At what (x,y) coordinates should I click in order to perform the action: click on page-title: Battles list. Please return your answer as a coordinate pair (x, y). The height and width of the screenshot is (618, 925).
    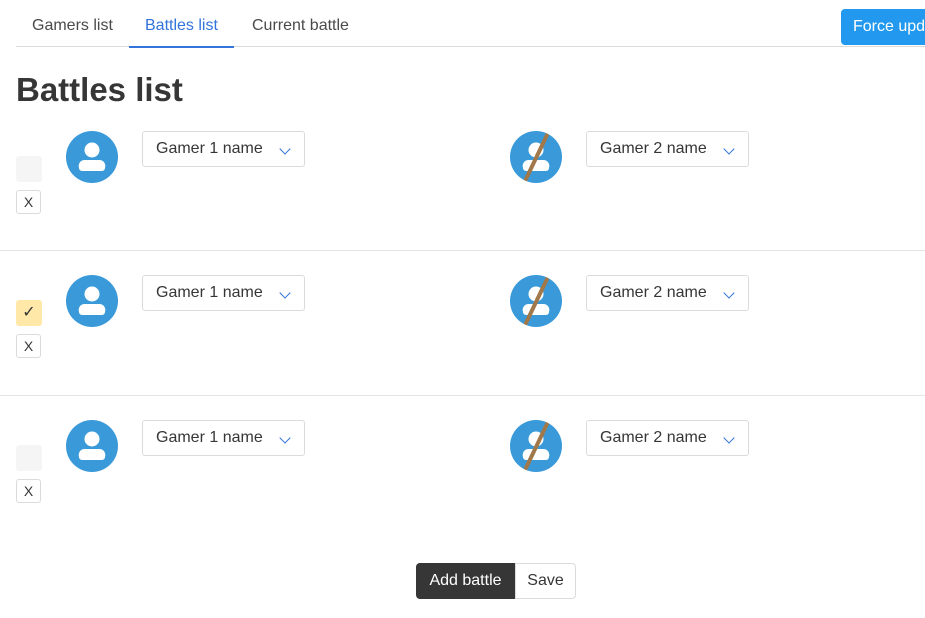
    Looking at the image, I should click on (99, 89).